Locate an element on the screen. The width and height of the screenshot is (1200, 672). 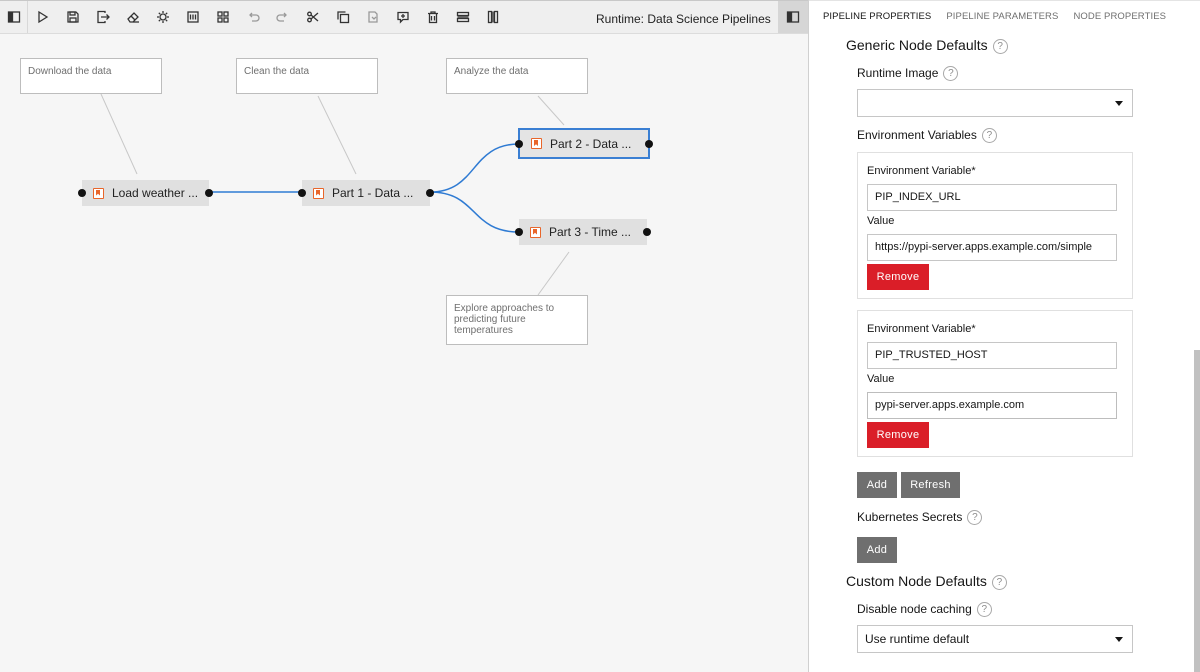
arrange-horizontal-button is located at coordinates (463, 17).